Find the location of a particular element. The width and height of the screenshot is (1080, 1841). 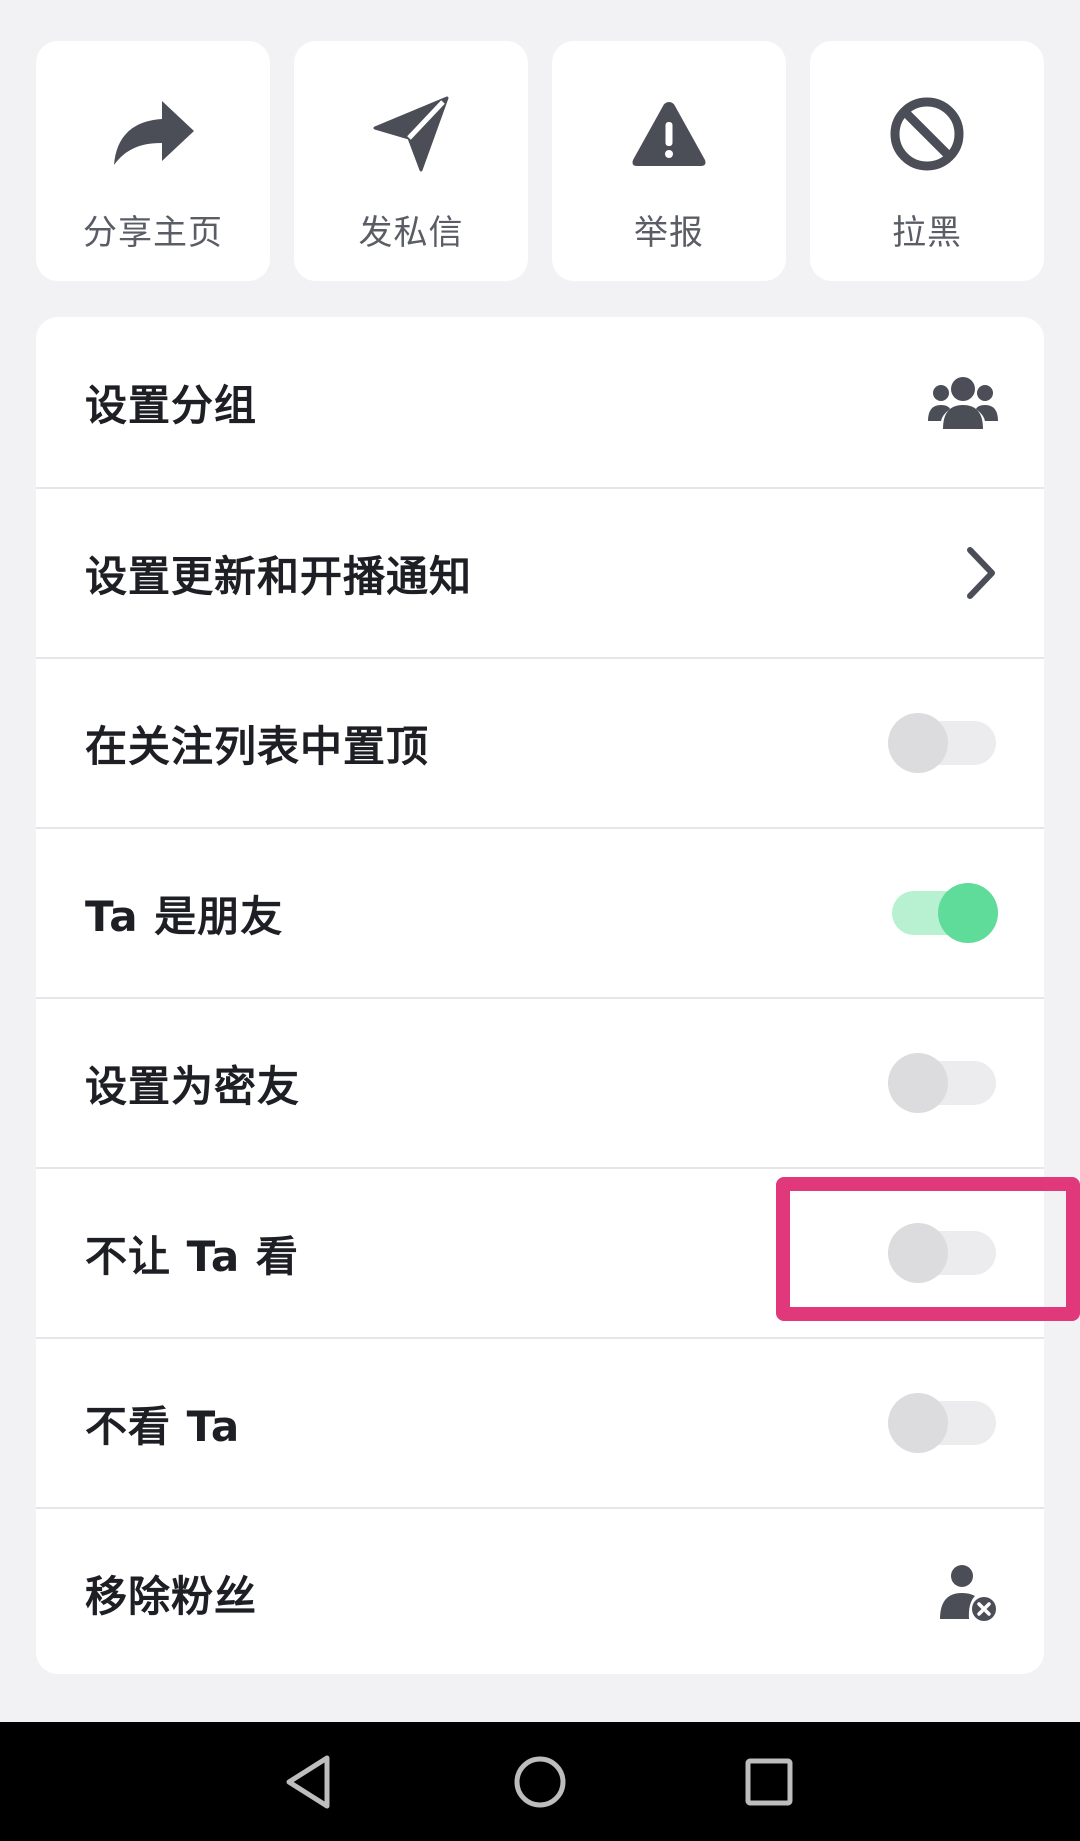

remove-fan-label: 移除粉丝 is located at coordinates (171, 1596).